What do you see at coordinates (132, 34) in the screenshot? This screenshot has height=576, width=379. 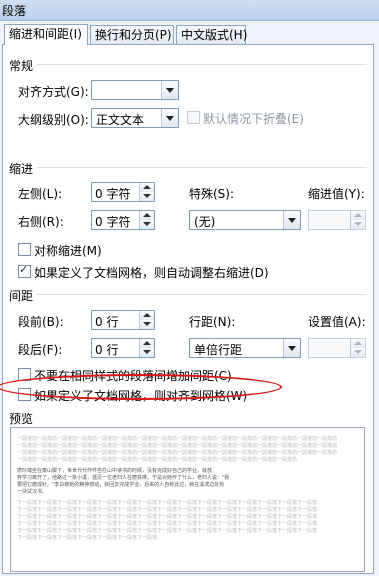 I see `tab-line-page-breaks: 换行和分页(P)` at bounding box center [132, 34].